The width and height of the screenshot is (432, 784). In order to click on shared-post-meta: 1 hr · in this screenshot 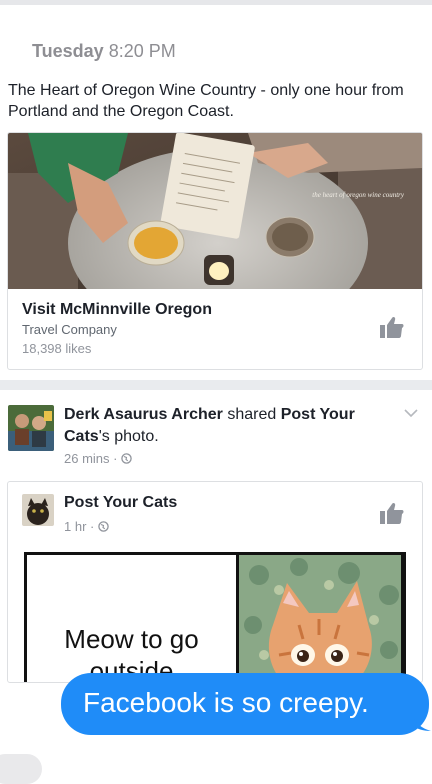, I will do `click(86, 526)`.